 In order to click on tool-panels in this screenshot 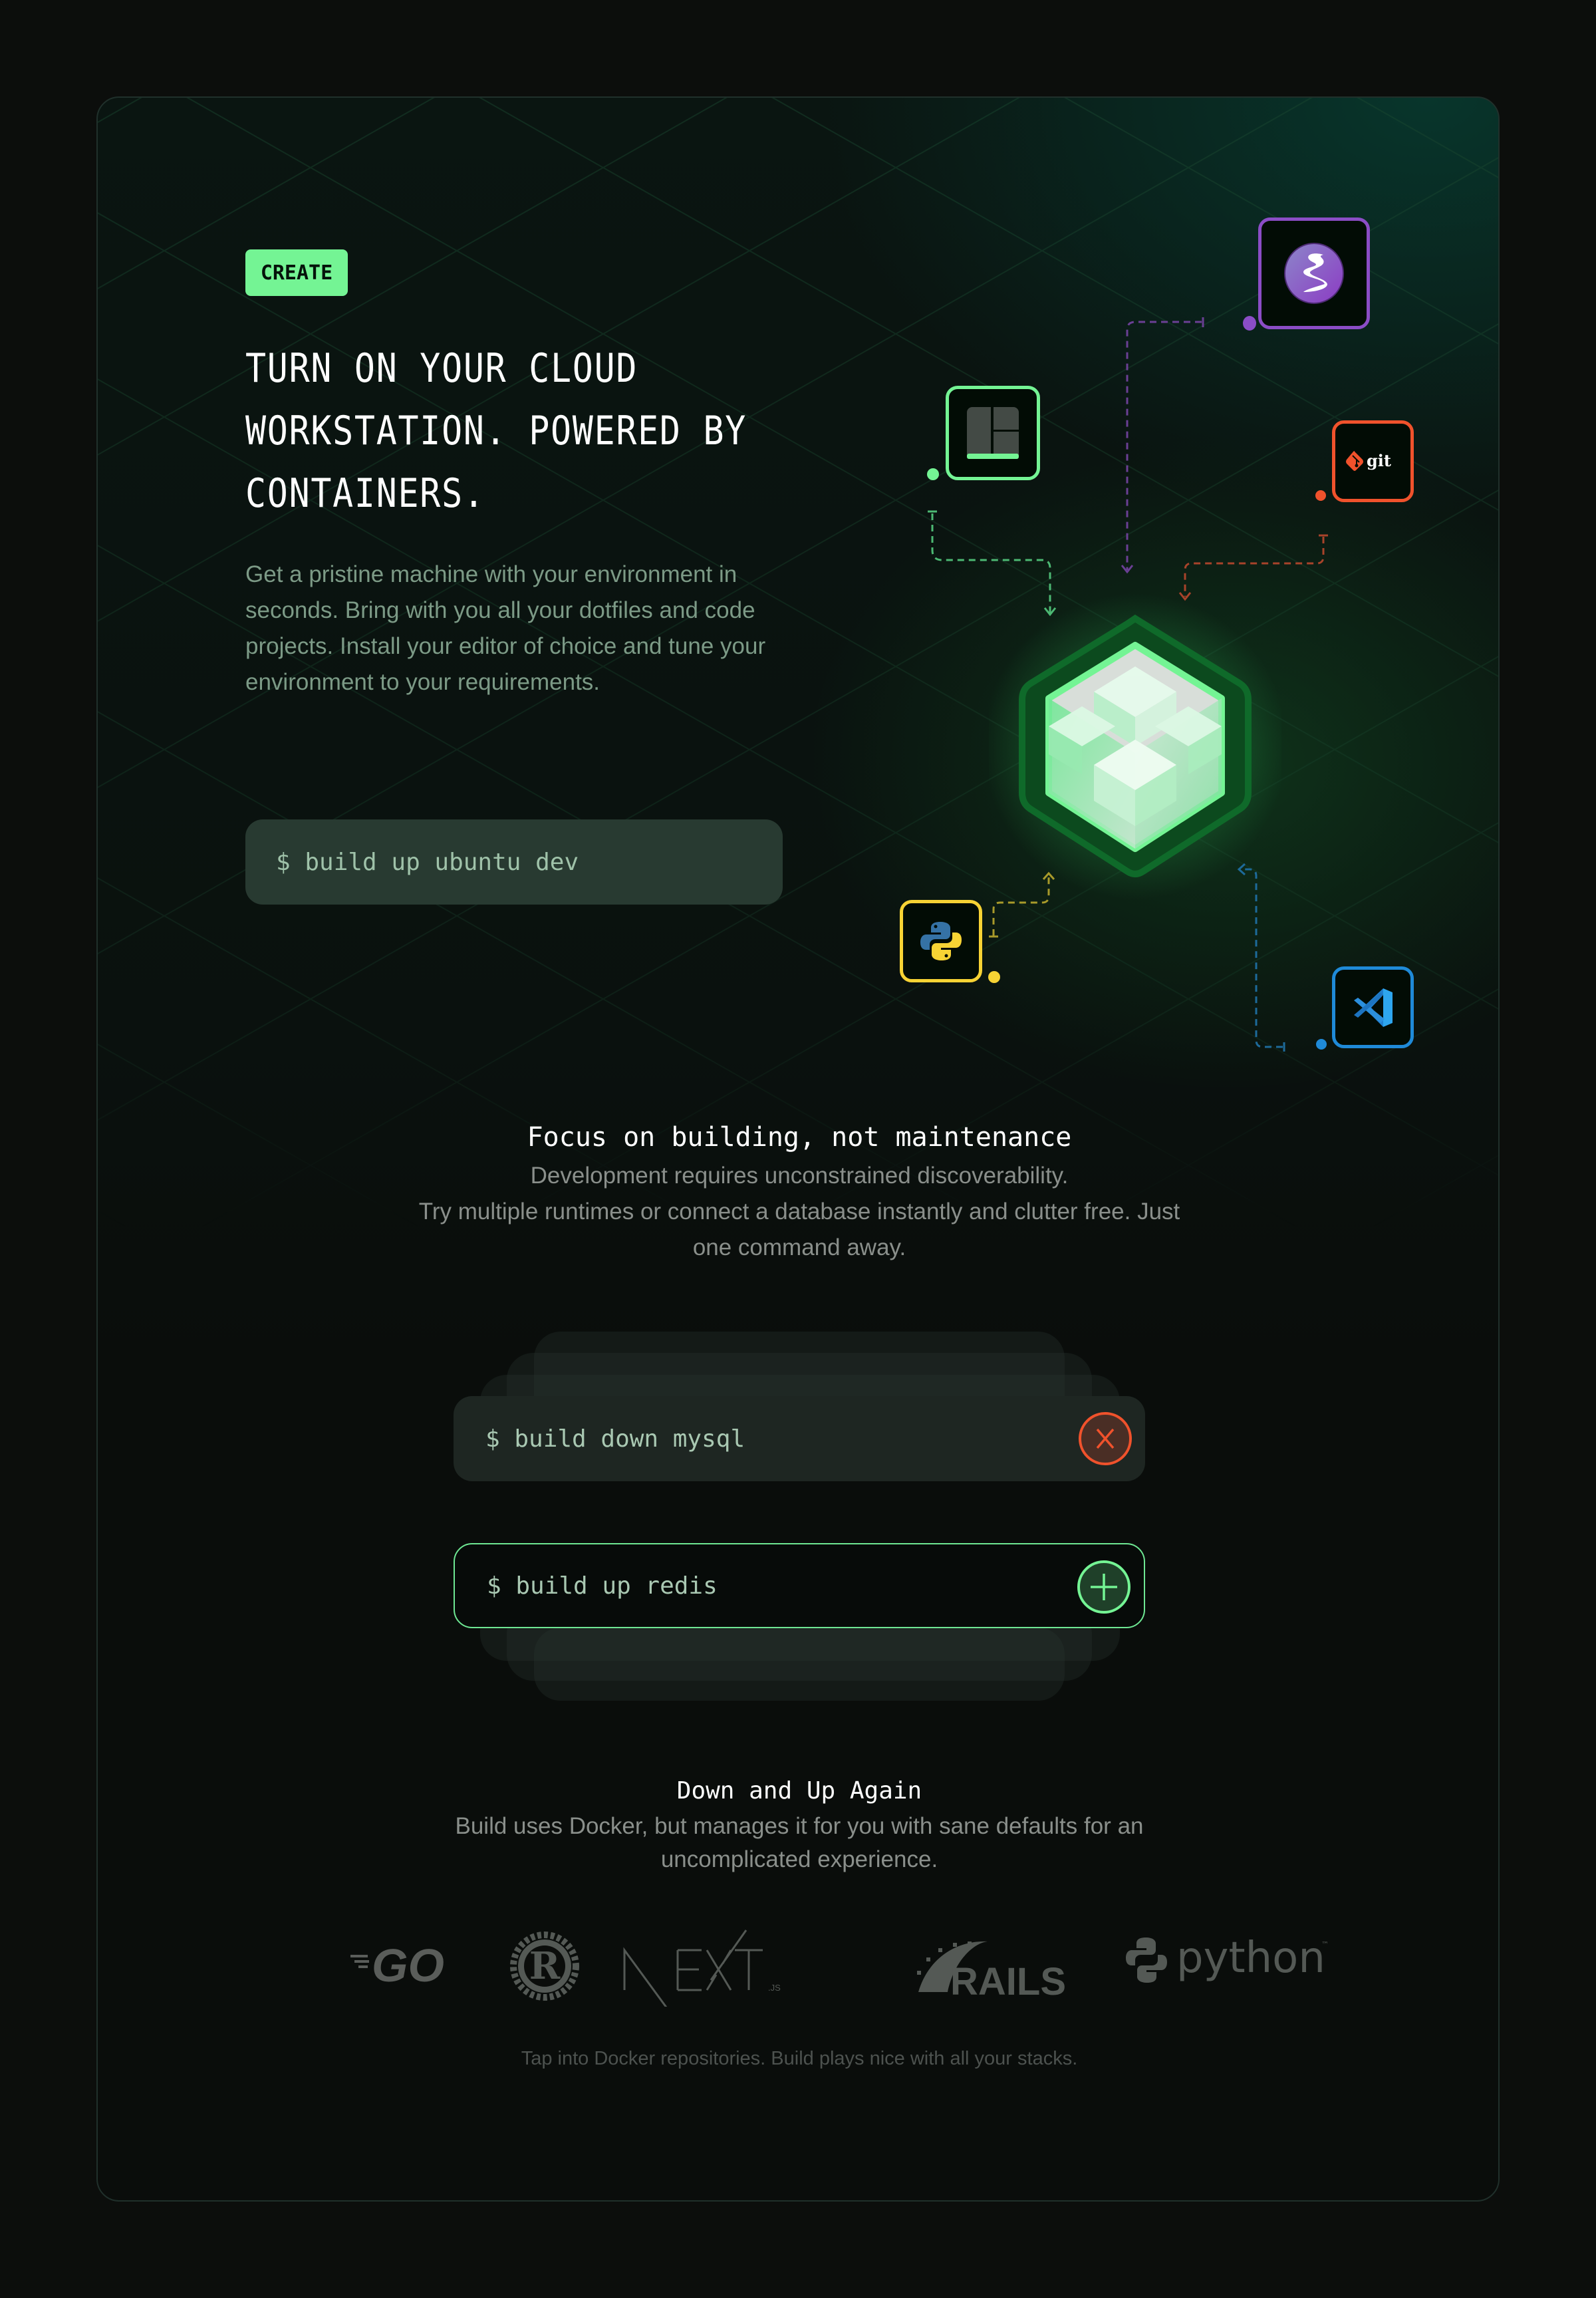, I will do `click(993, 433)`.